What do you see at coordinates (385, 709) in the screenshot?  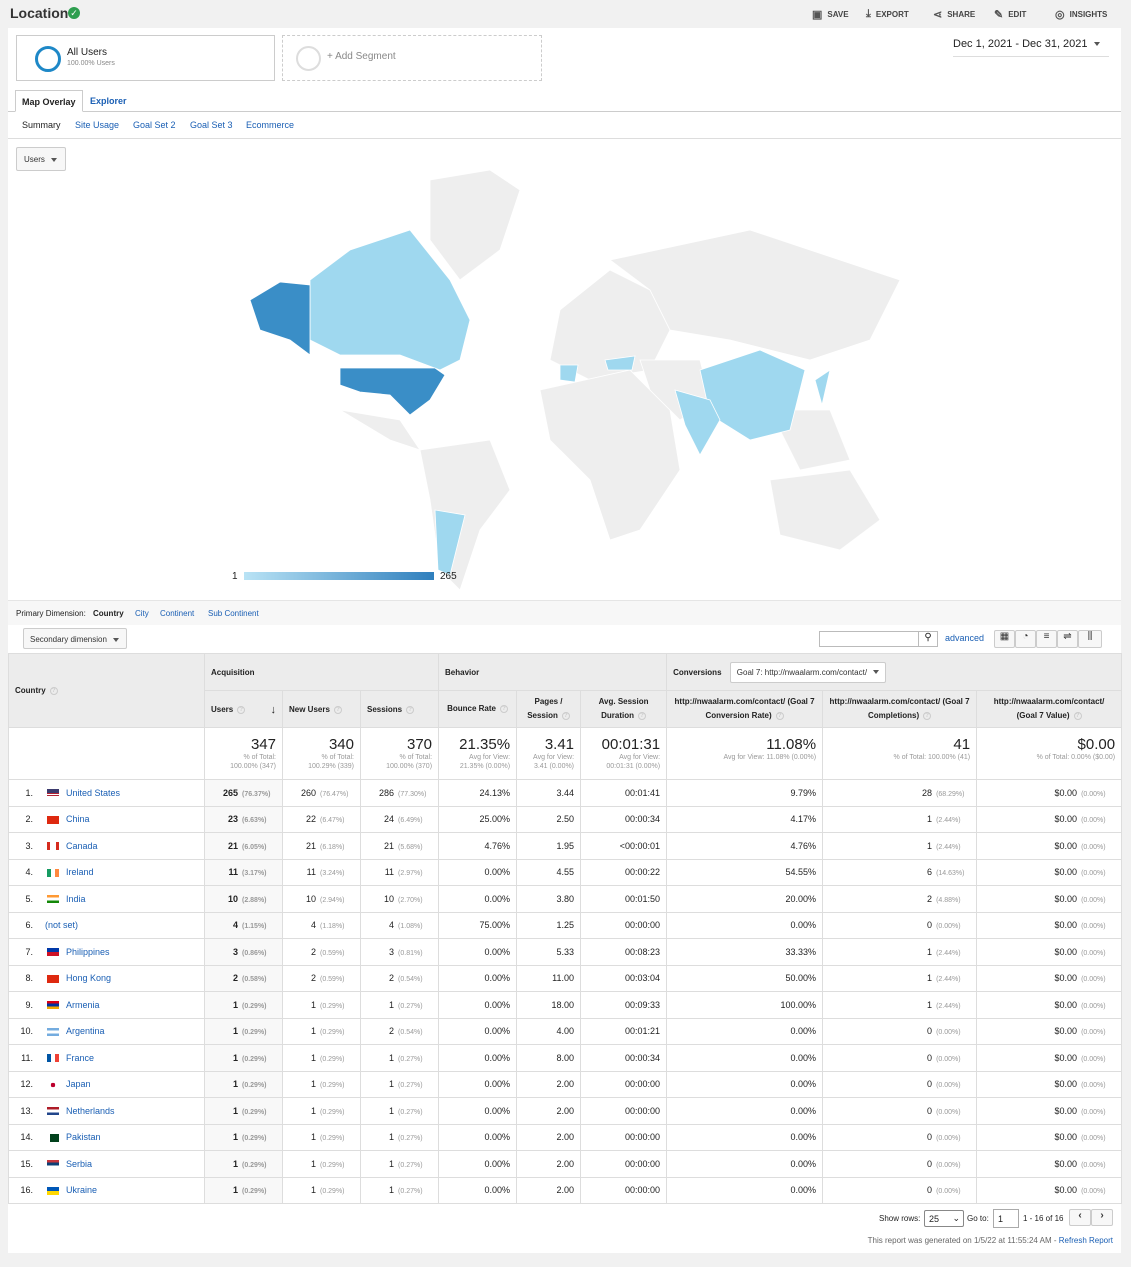 I see `column-header-label: Sessions` at bounding box center [385, 709].